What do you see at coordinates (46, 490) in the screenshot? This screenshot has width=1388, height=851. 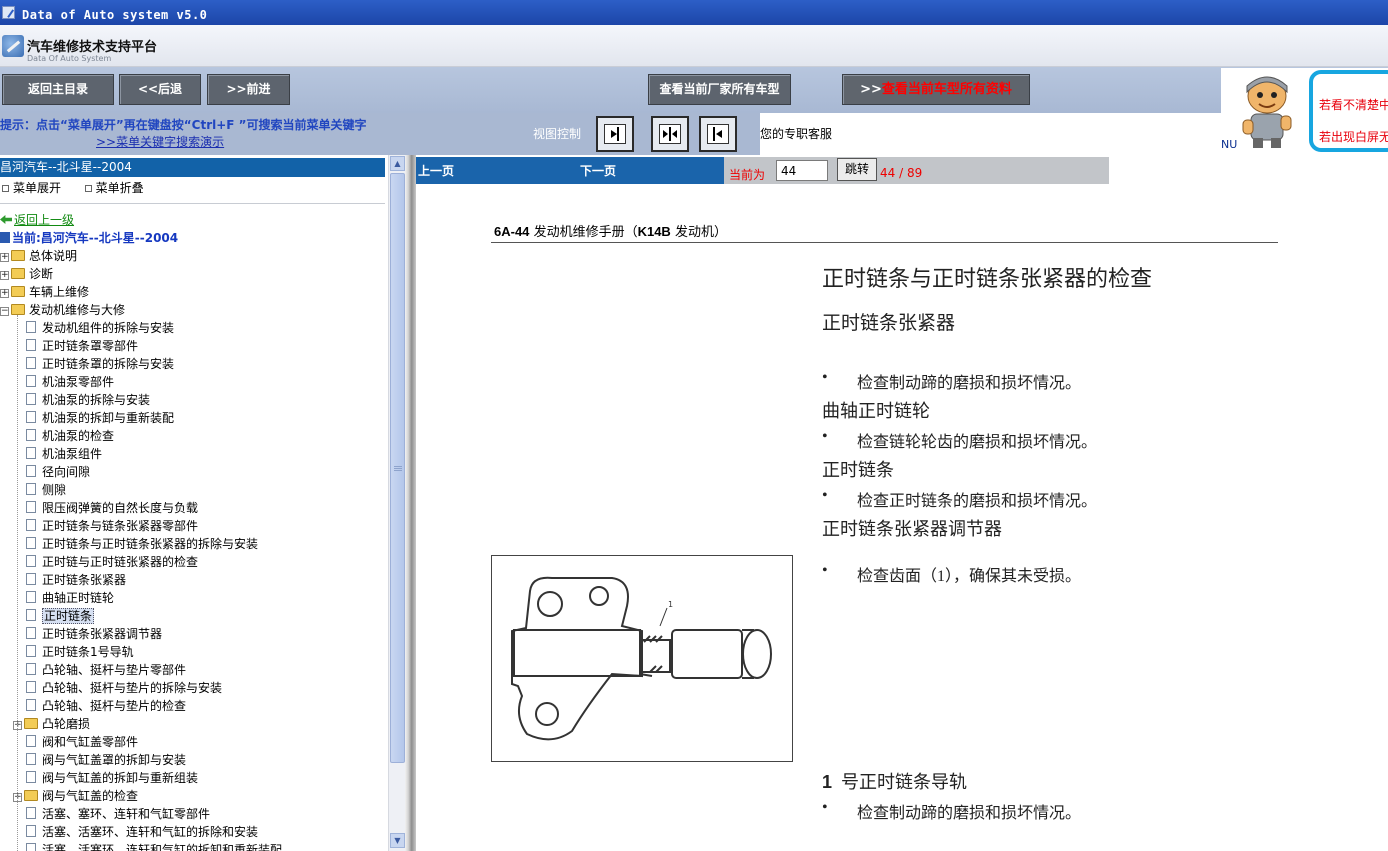 I see `tree-item: 侧隙` at bounding box center [46, 490].